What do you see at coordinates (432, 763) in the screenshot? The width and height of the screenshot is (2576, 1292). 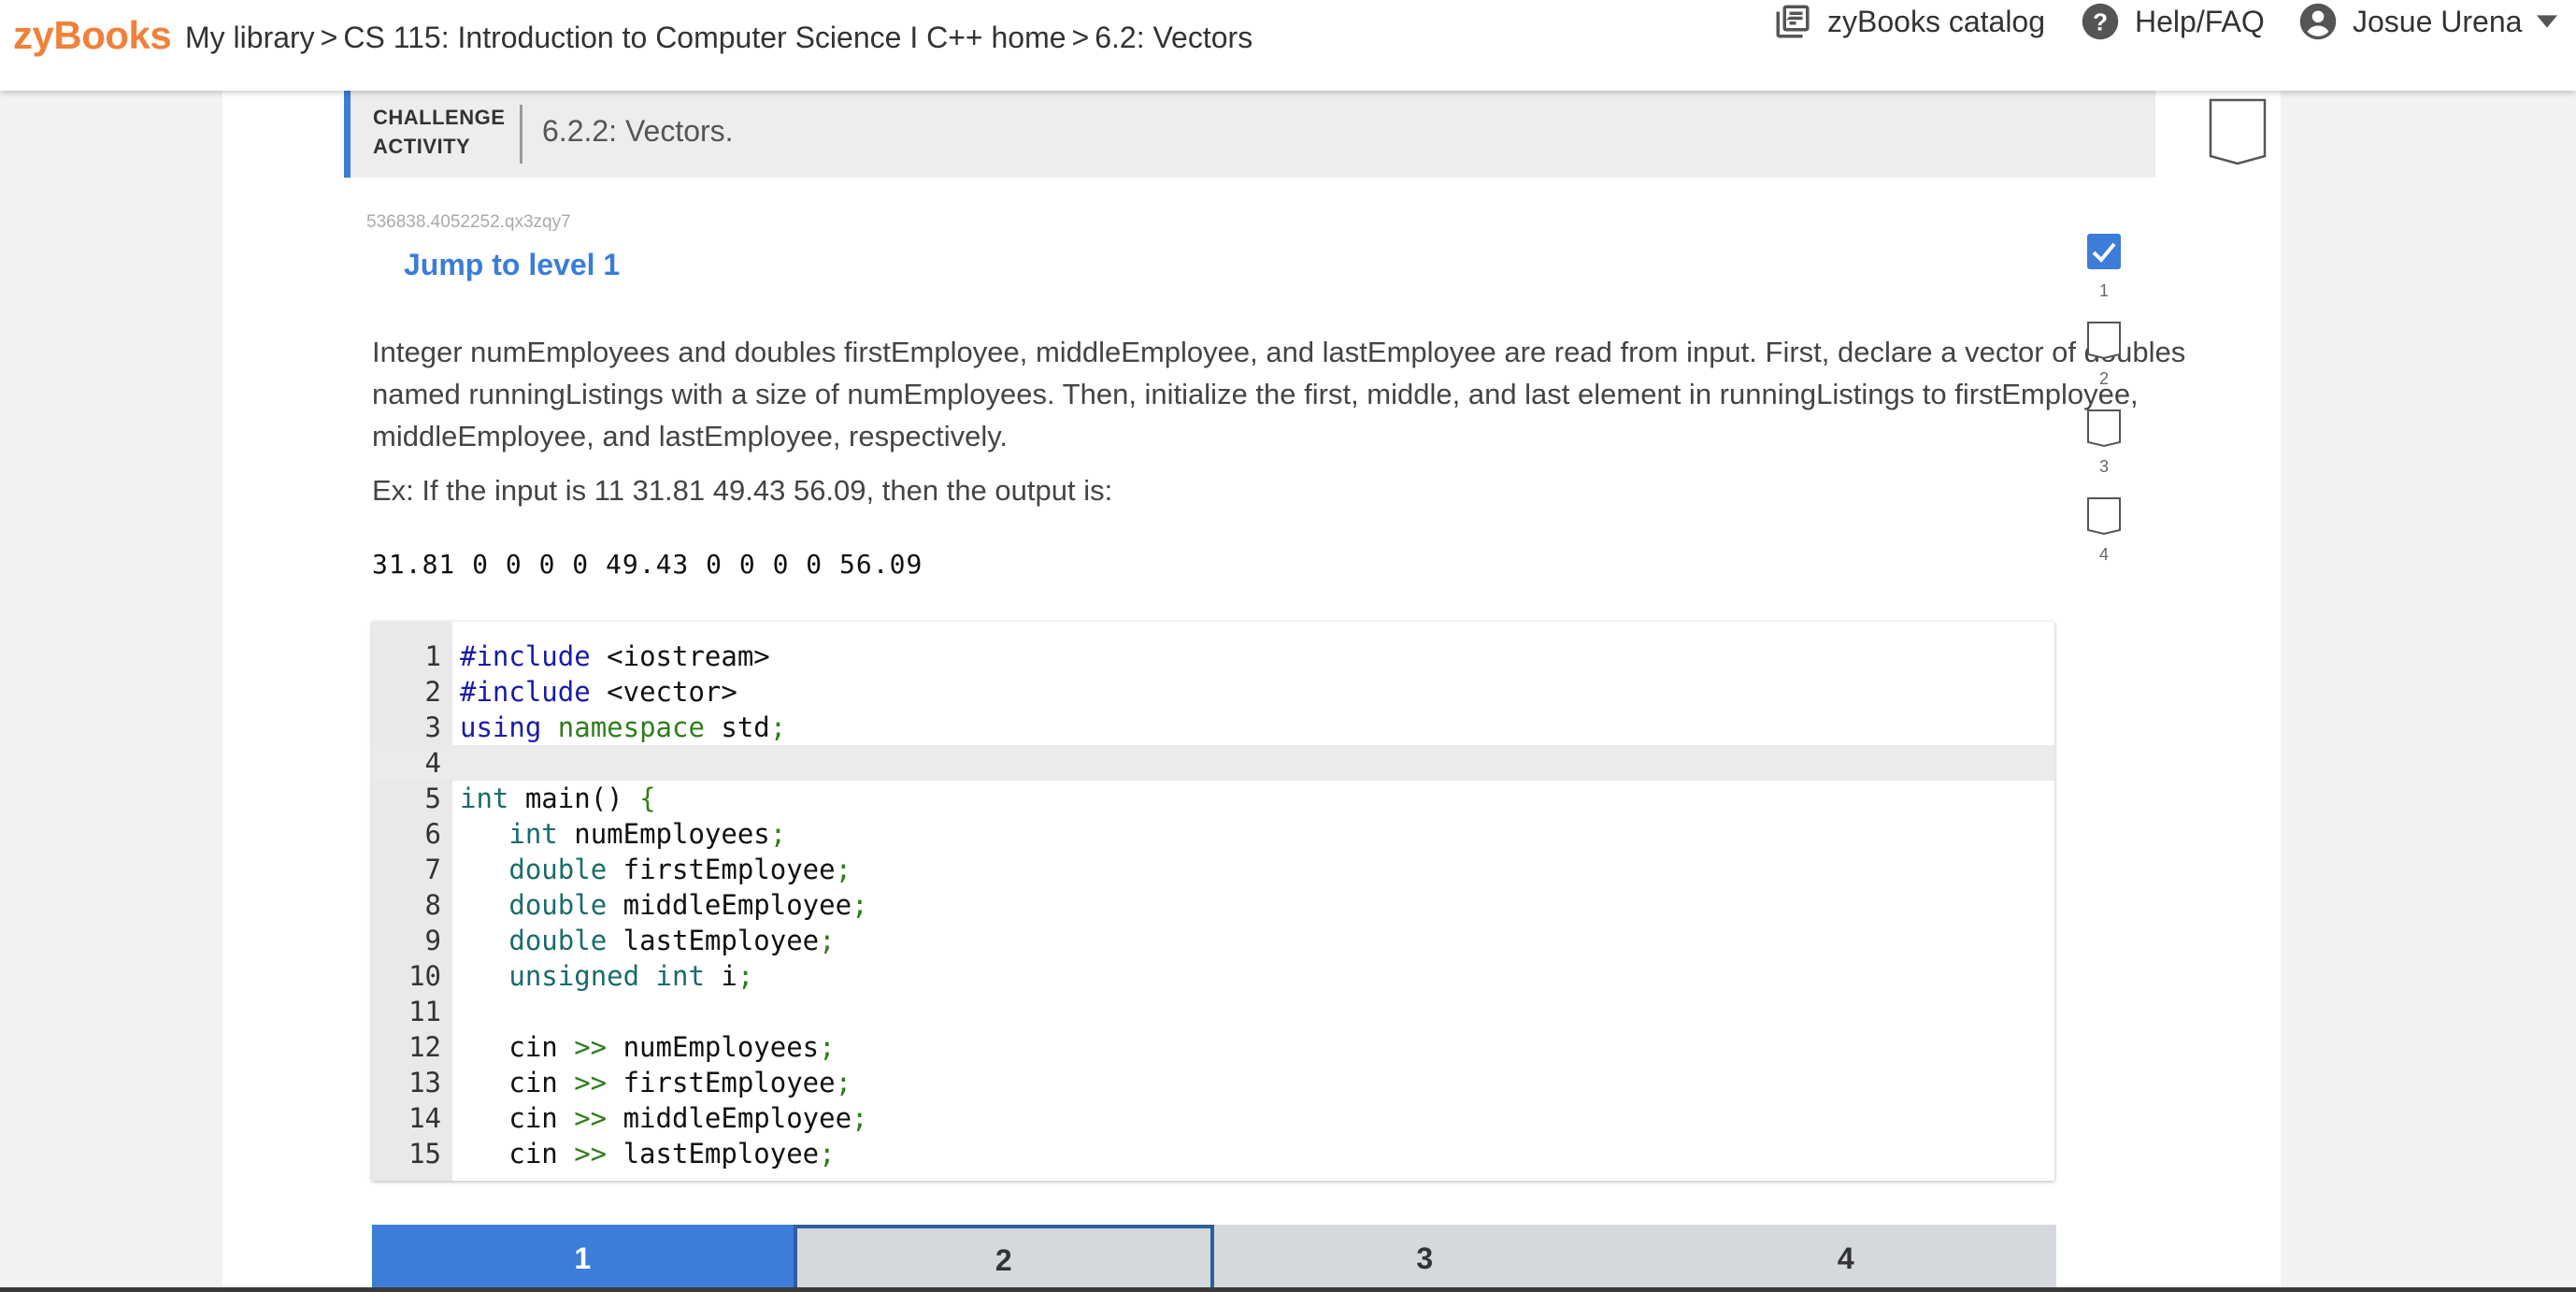 I see `line-number: 4` at bounding box center [432, 763].